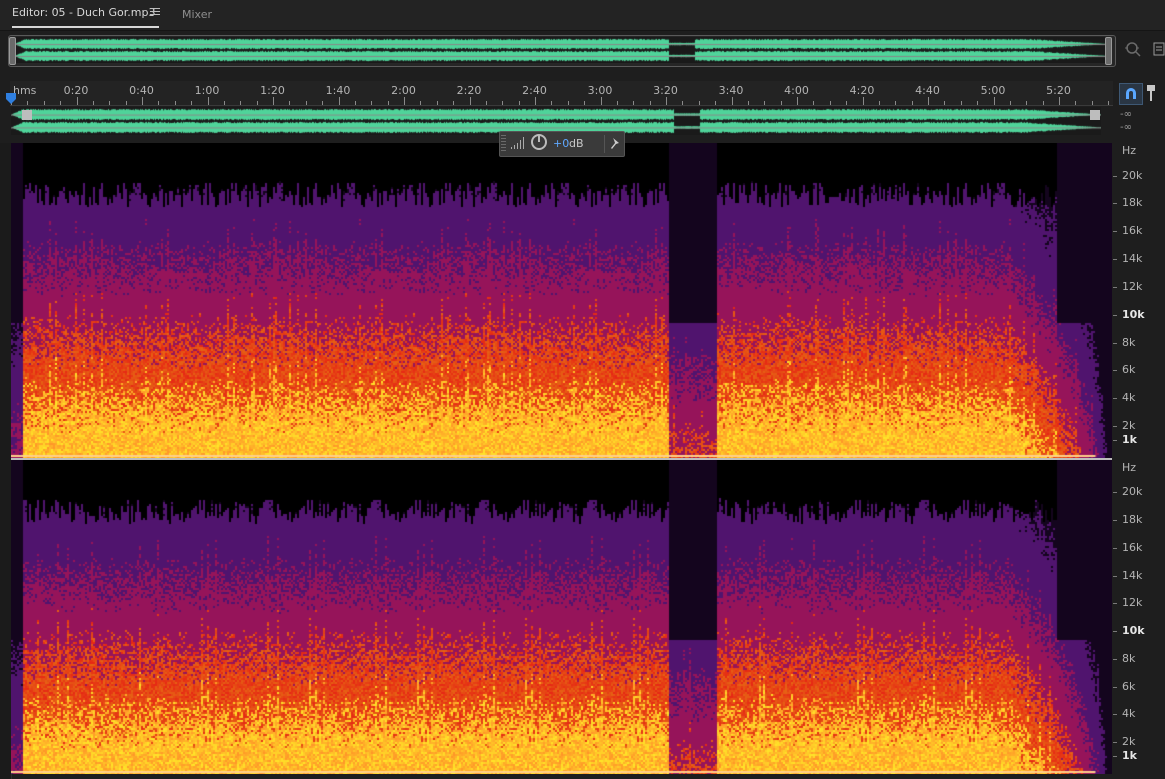 The image size is (1165, 779). I want to click on hud-drag-grip, so click(503, 144).